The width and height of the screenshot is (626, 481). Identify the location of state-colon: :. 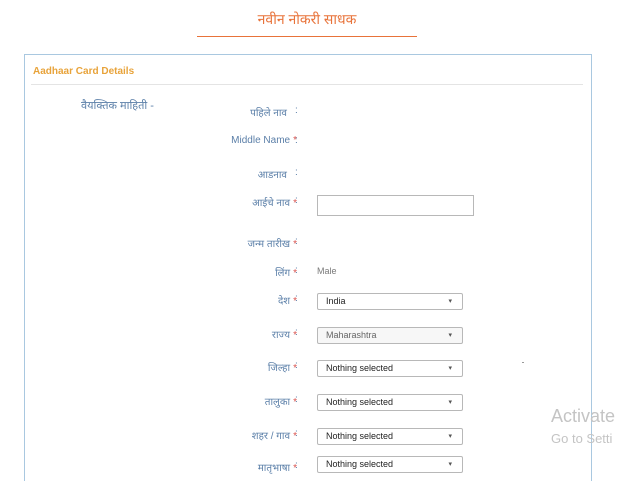
(296, 332).